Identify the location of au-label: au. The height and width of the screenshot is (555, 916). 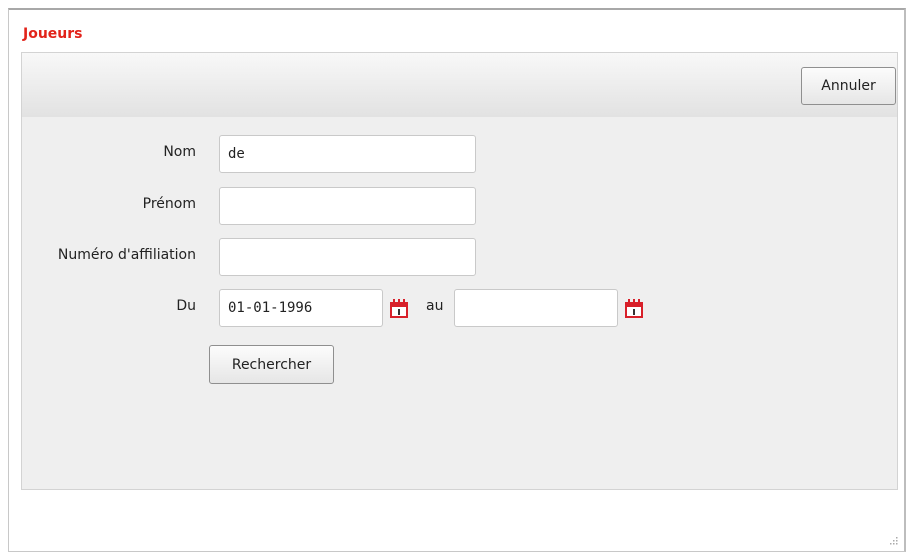
(435, 306).